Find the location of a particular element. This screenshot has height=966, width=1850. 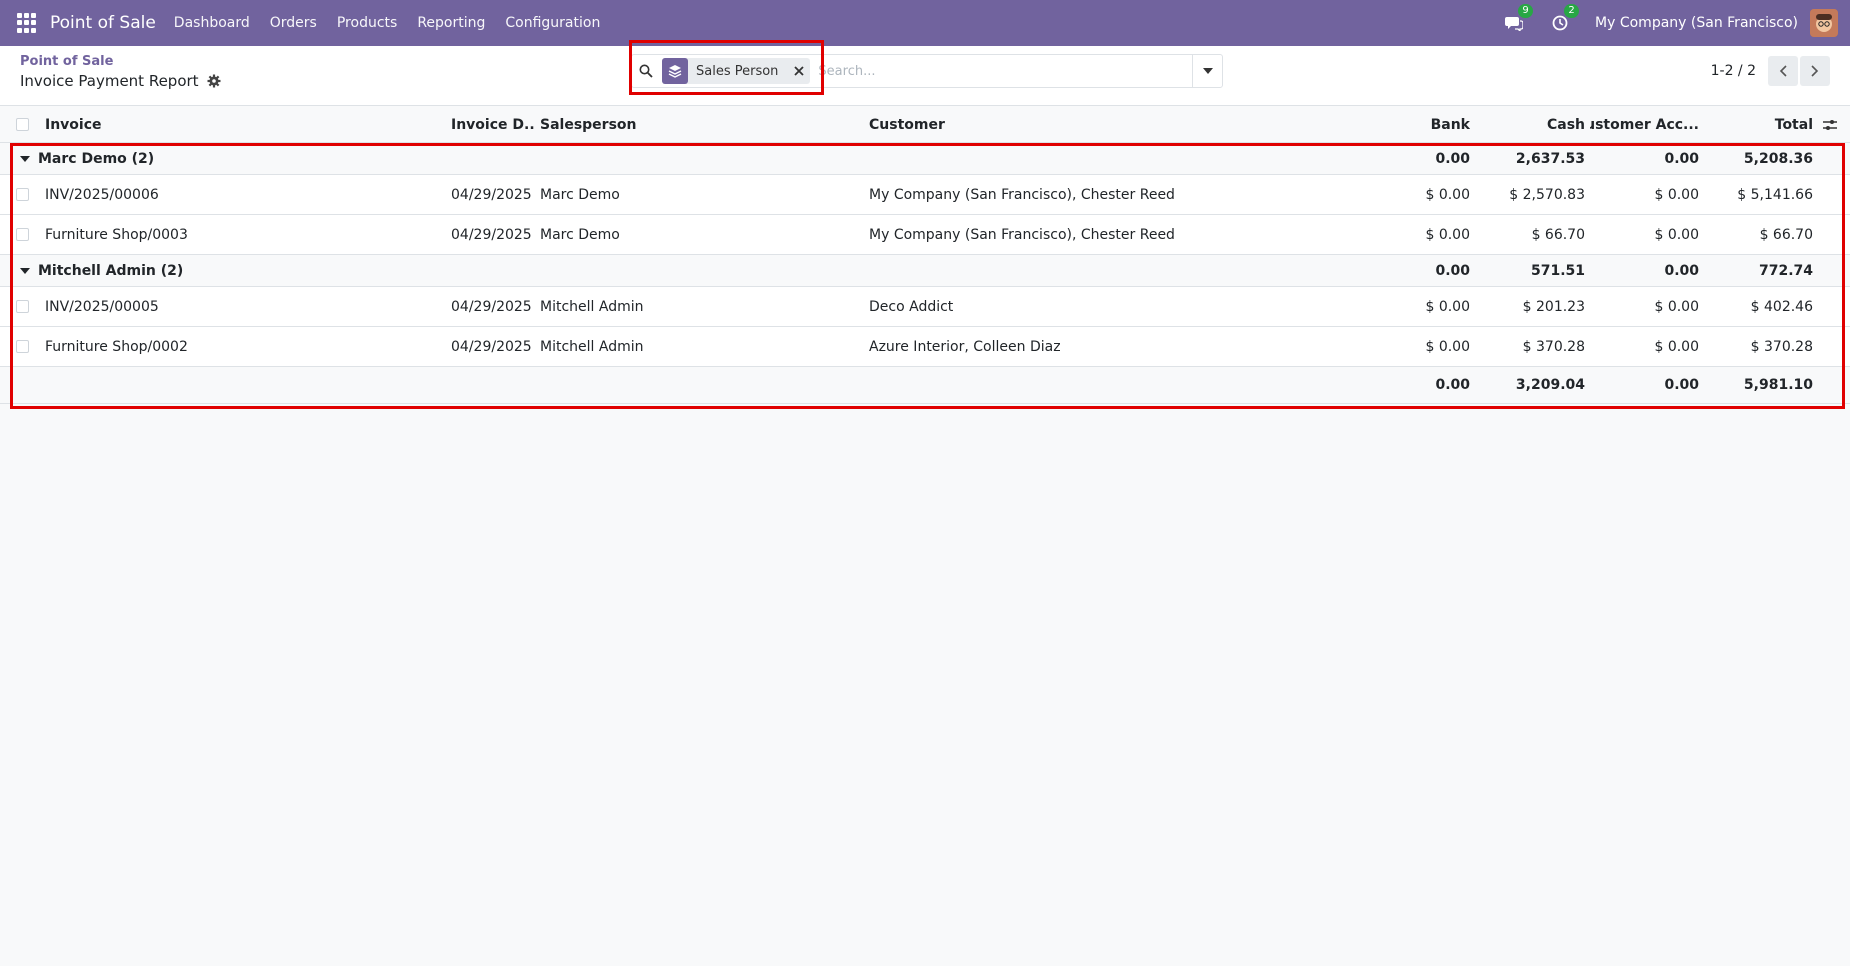

column-cash: Cash is located at coordinates (1532, 124).